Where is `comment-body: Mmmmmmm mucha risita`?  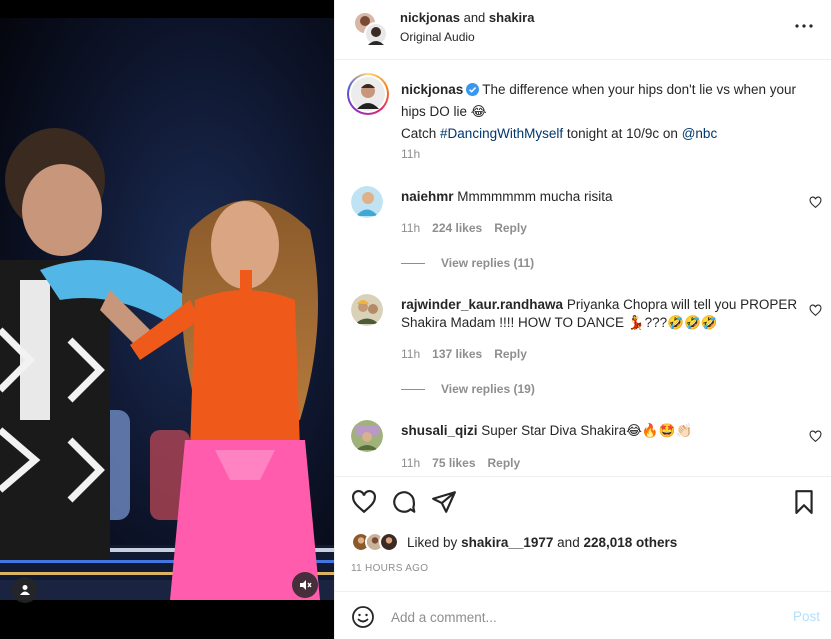
comment-body: Mmmmmmm mucha risita is located at coordinates (535, 196).